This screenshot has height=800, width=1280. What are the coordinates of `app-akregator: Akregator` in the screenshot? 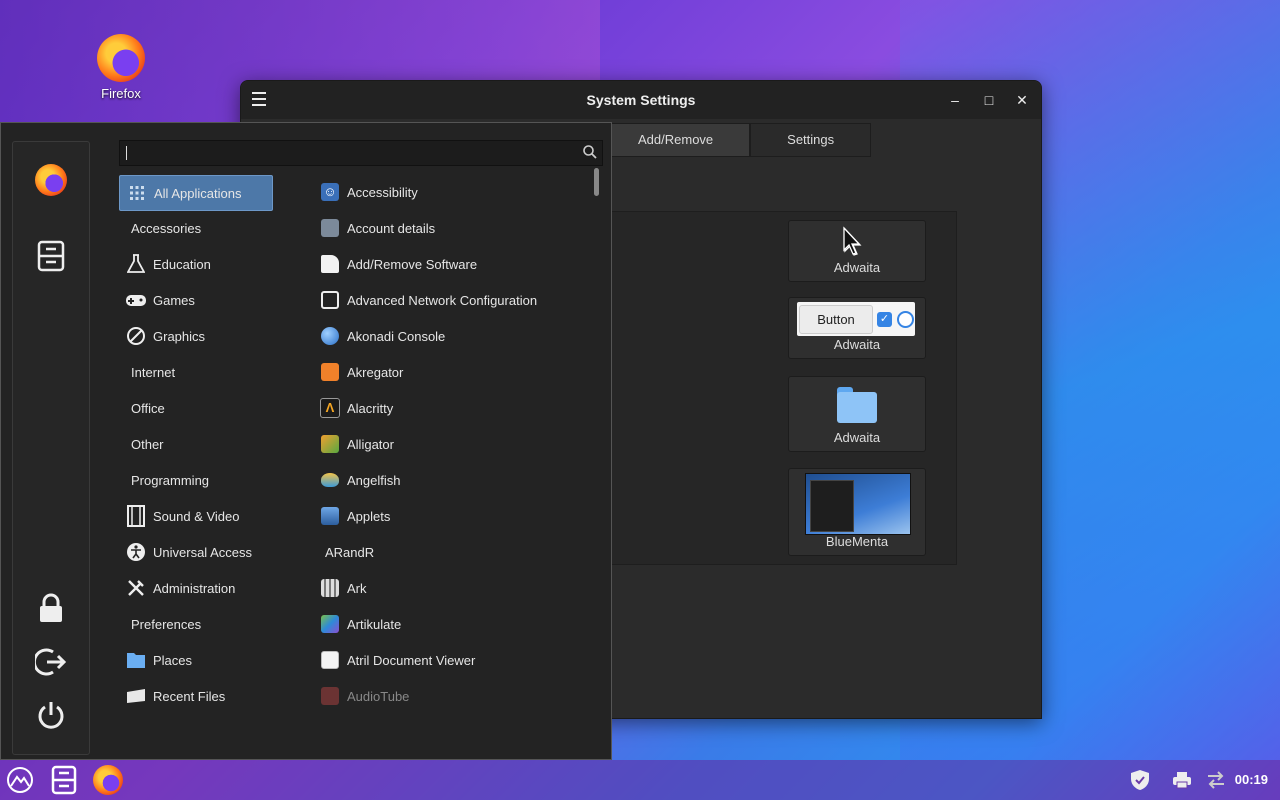 It's located at (454, 372).